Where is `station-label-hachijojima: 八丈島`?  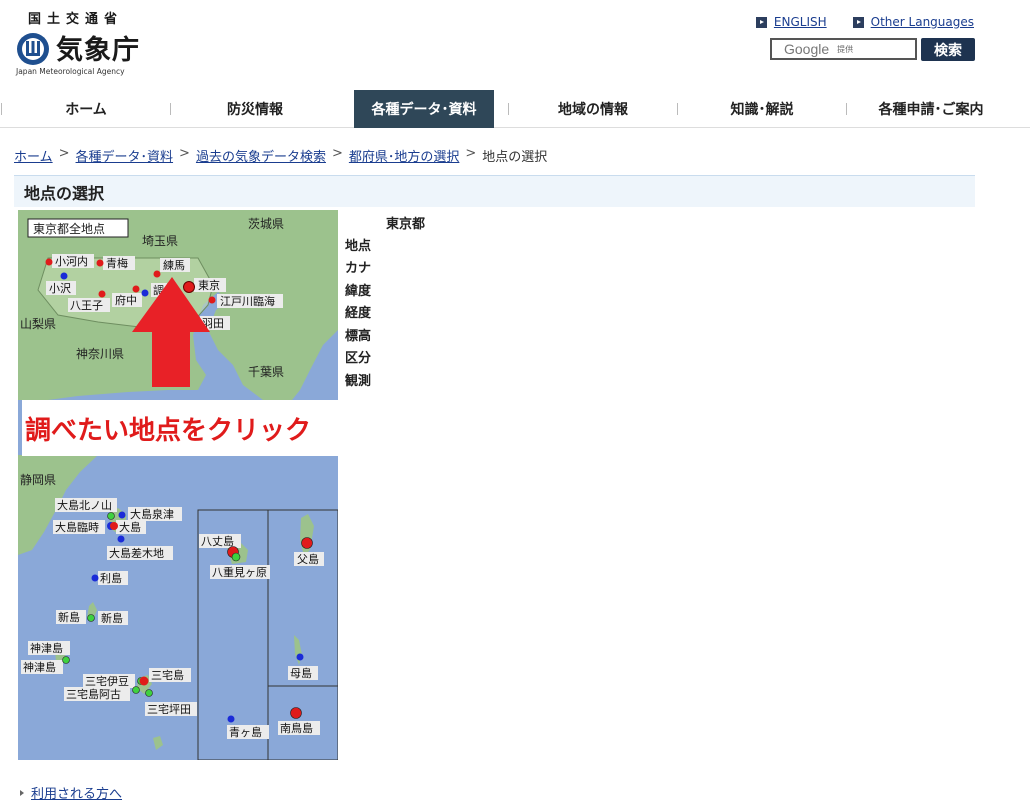
station-label-hachijojima: 八丈島 is located at coordinates (217, 541).